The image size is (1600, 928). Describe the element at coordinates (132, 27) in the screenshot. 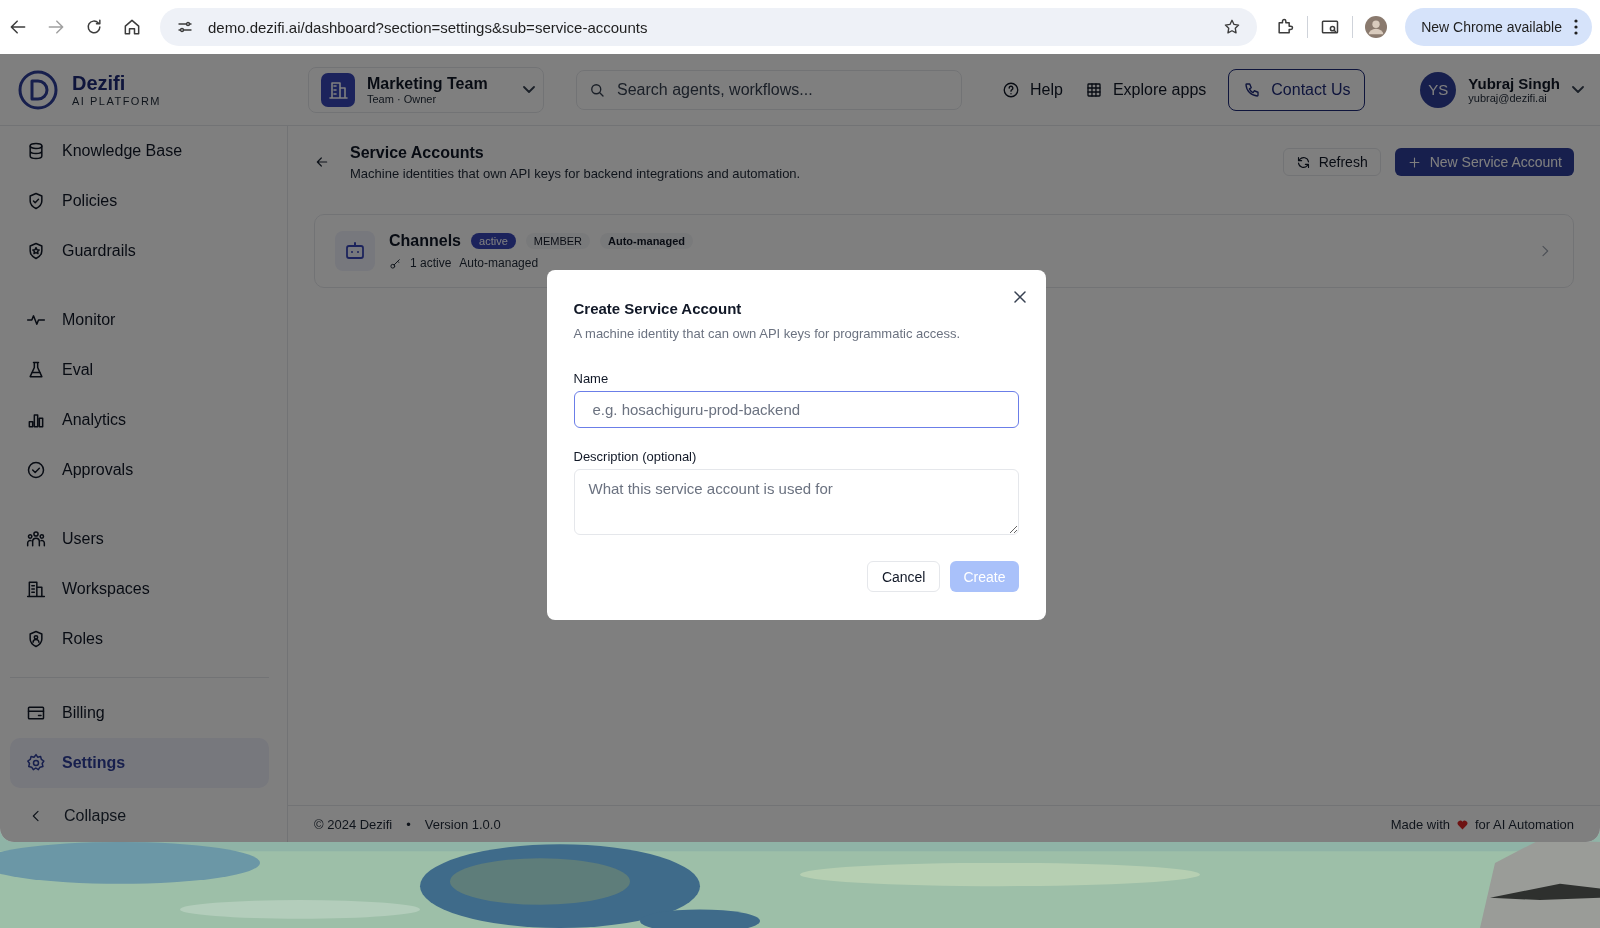

I see `home-icon` at that location.